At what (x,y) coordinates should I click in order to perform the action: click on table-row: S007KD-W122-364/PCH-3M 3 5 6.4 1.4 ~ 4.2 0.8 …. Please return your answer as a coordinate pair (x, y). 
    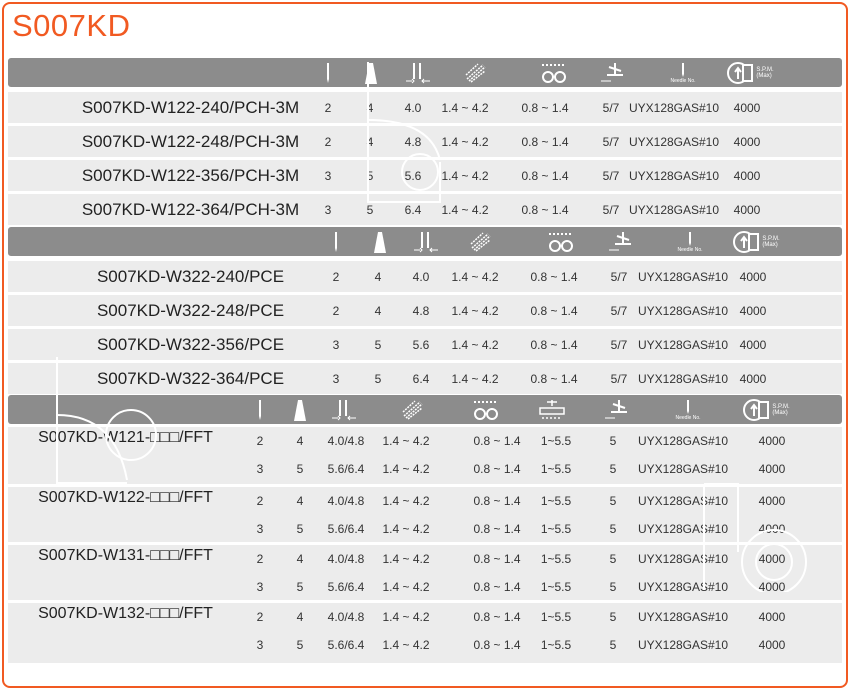
    Looking at the image, I should click on (425, 209).